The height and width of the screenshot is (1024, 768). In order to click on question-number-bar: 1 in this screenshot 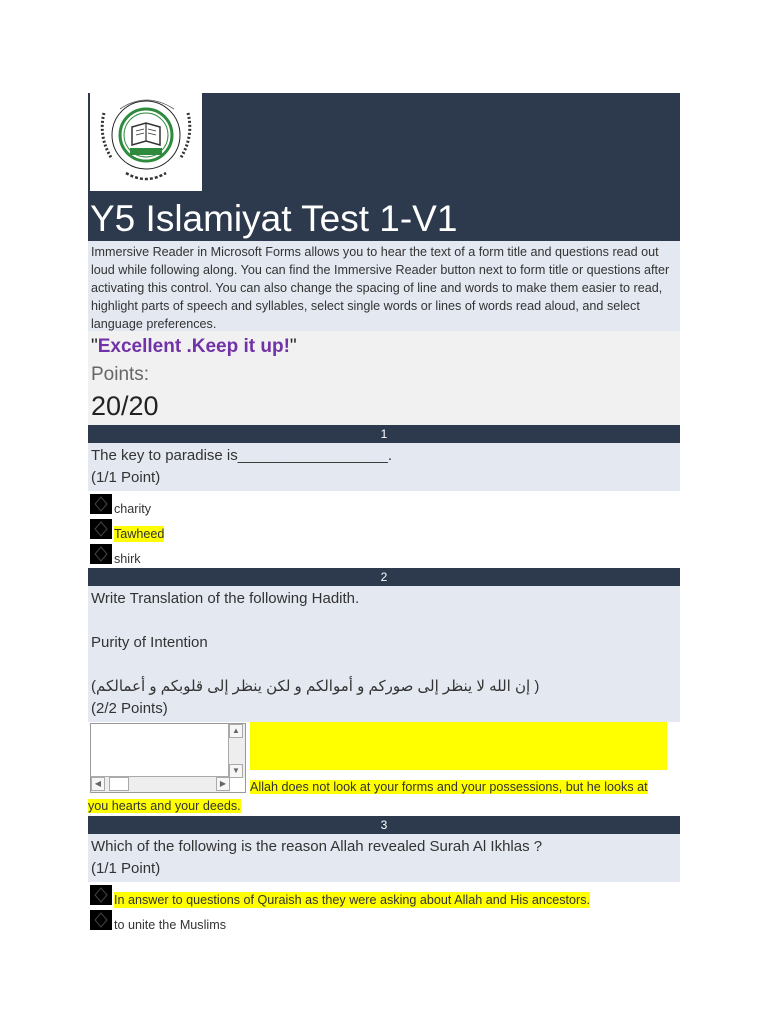, I will do `click(384, 434)`.